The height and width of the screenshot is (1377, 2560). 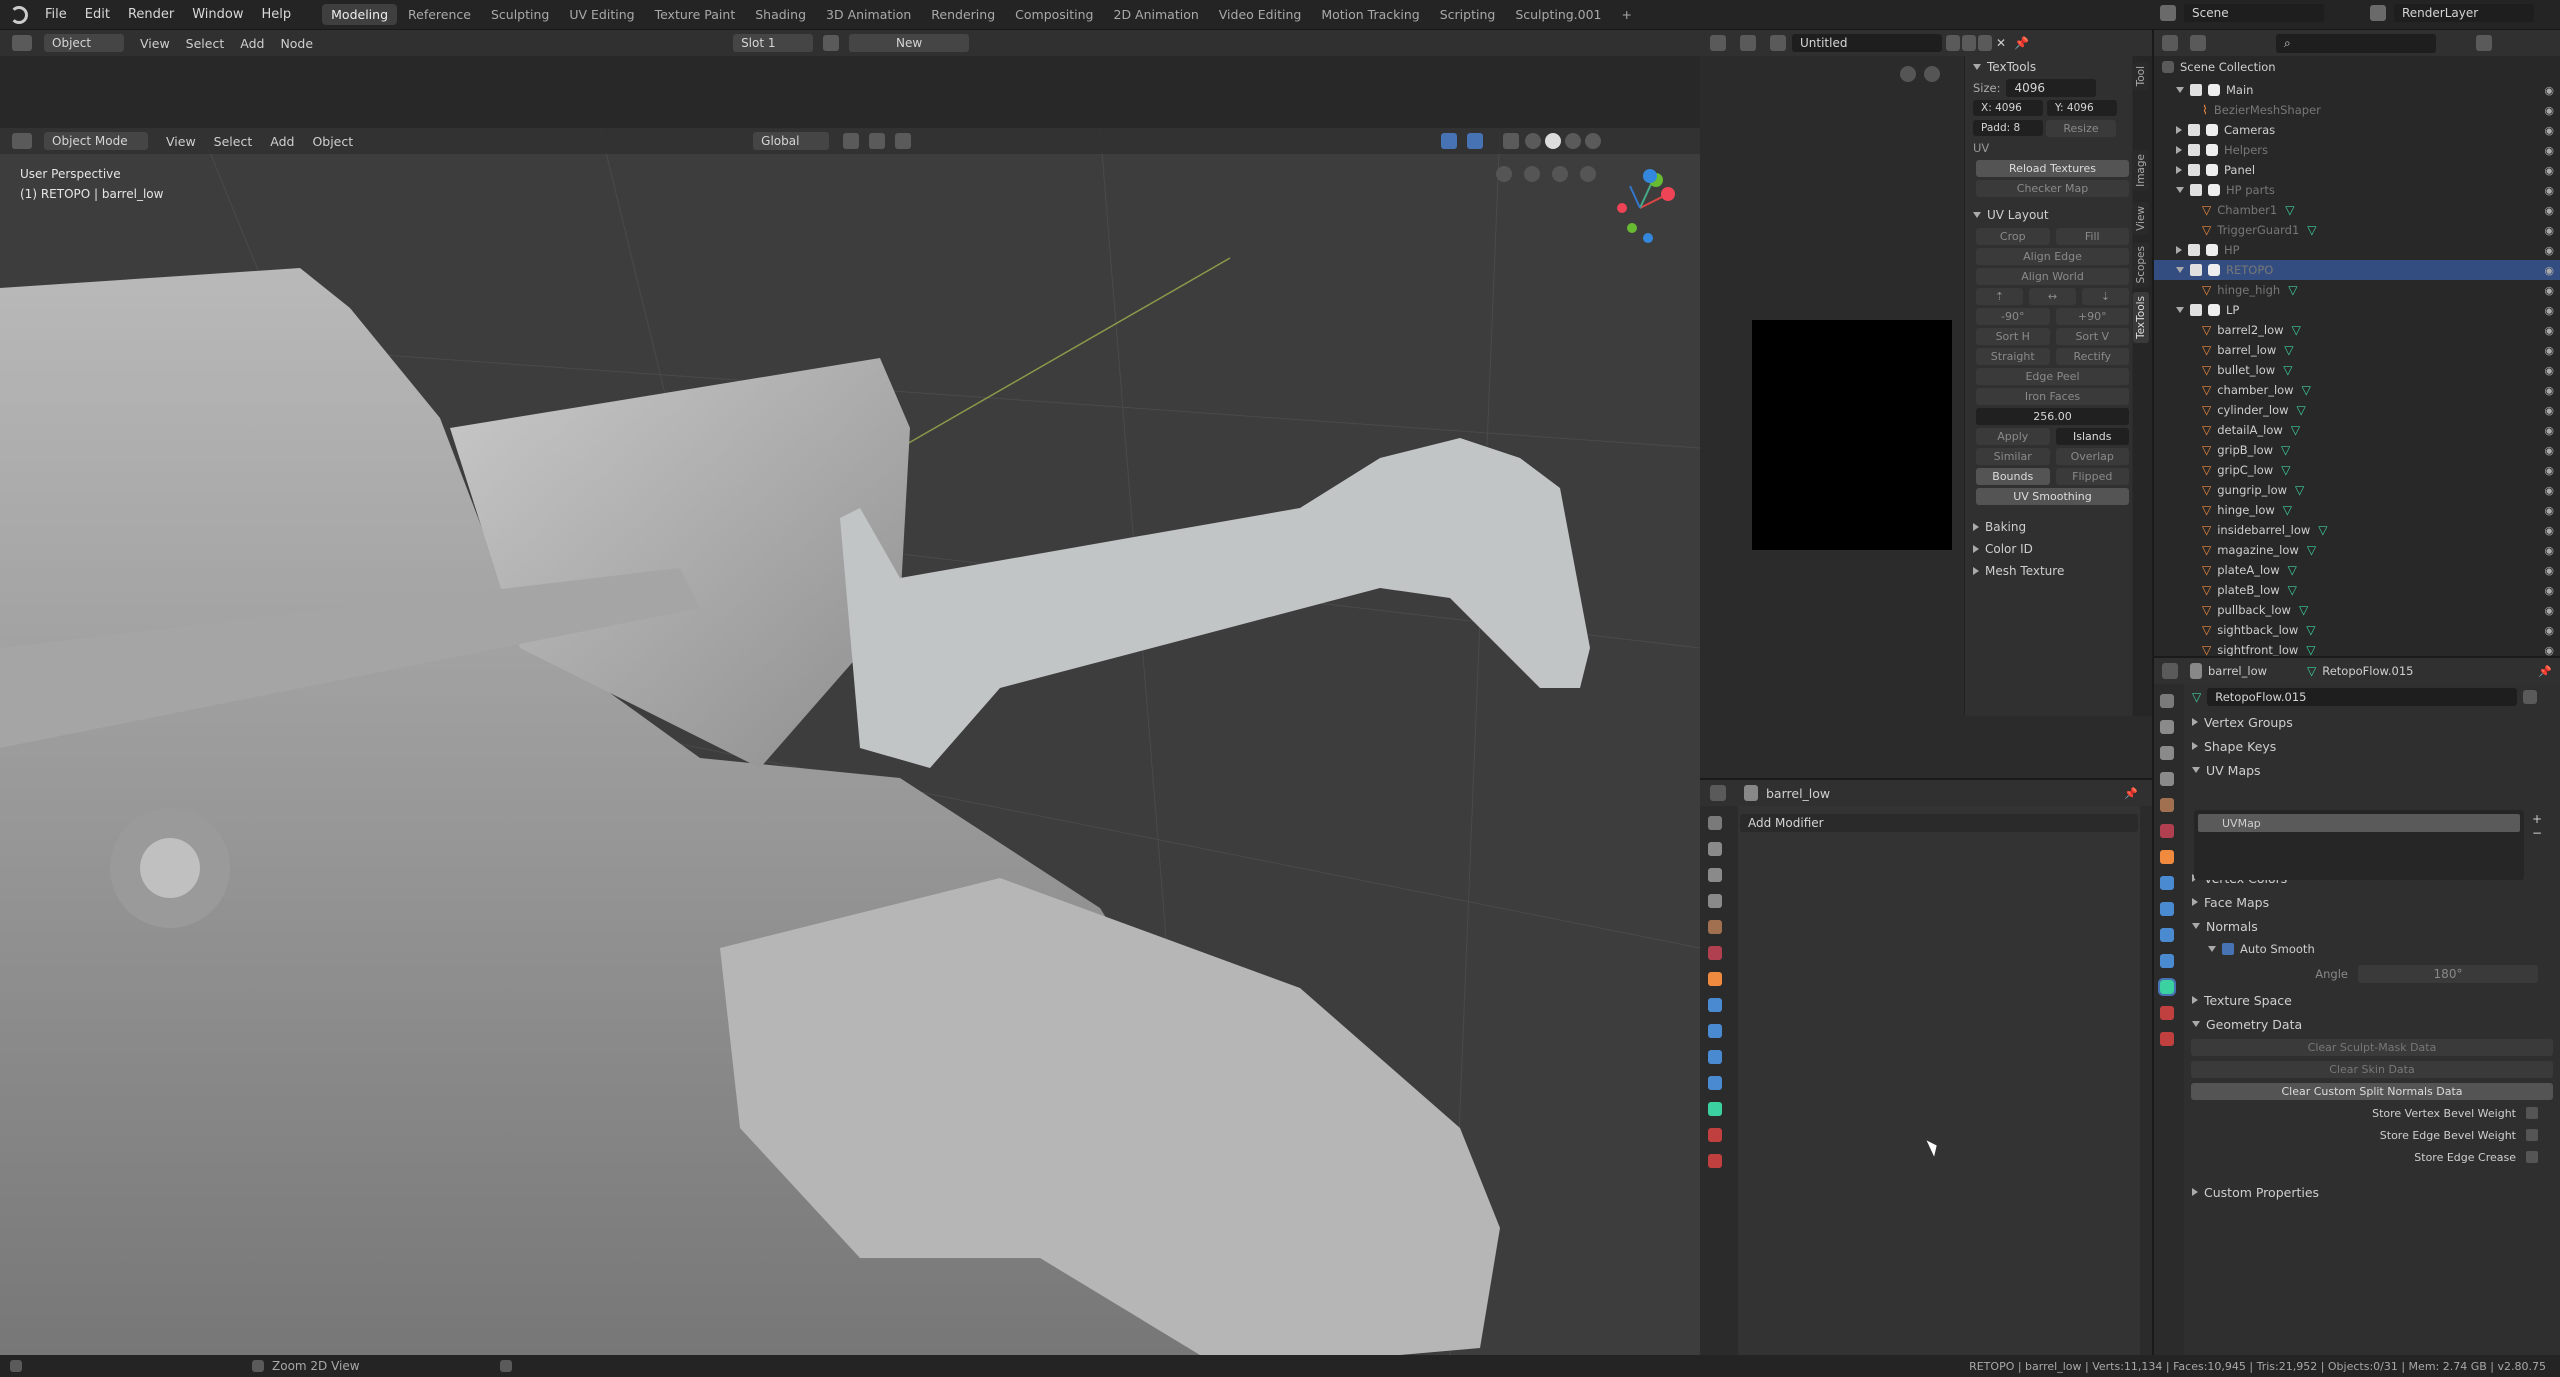 I want to click on menu-help: Help, so click(x=277, y=14).